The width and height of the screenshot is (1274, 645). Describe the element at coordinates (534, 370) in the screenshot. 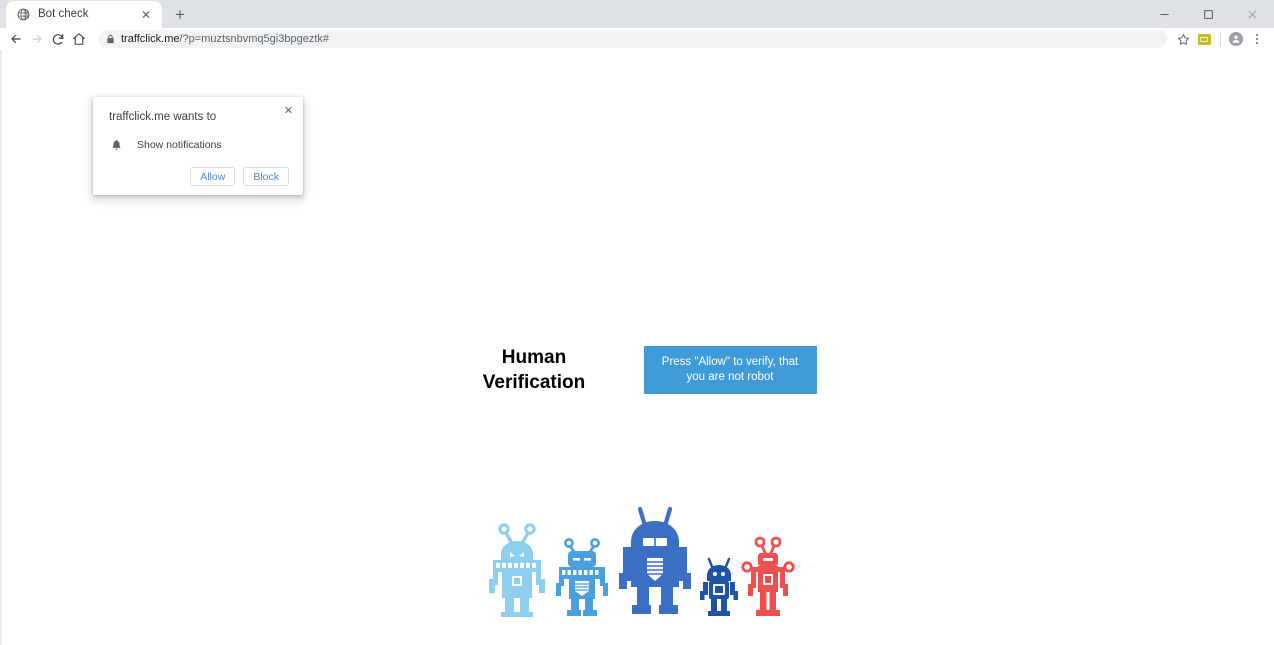

I see `page-title: Human Verification` at that location.